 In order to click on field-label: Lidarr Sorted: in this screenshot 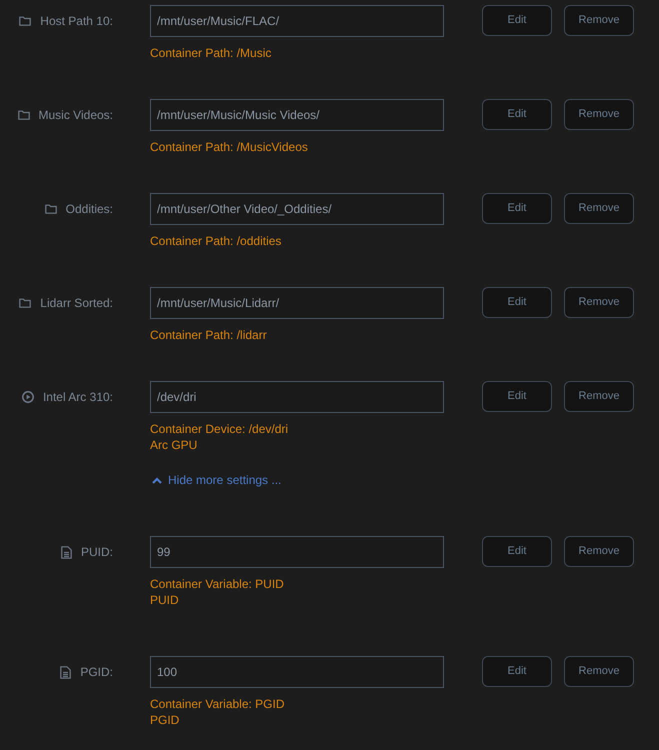, I will do `click(76, 303)`.